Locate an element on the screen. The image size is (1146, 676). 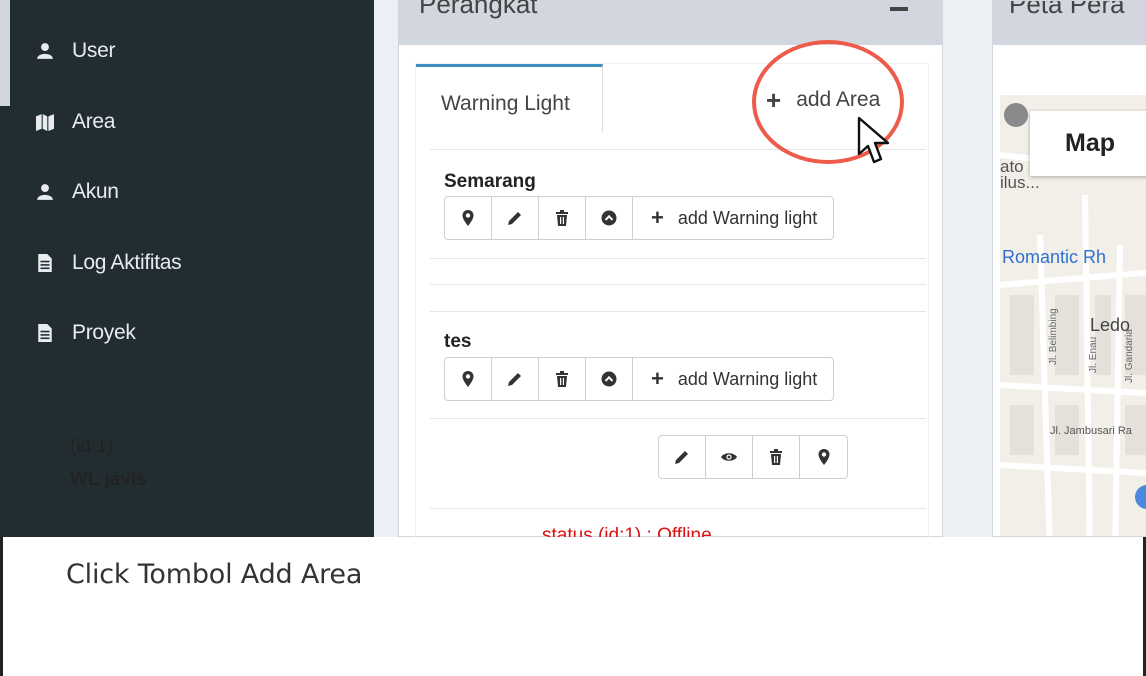
sidebar-item-area: Area is located at coordinates (75, 122).